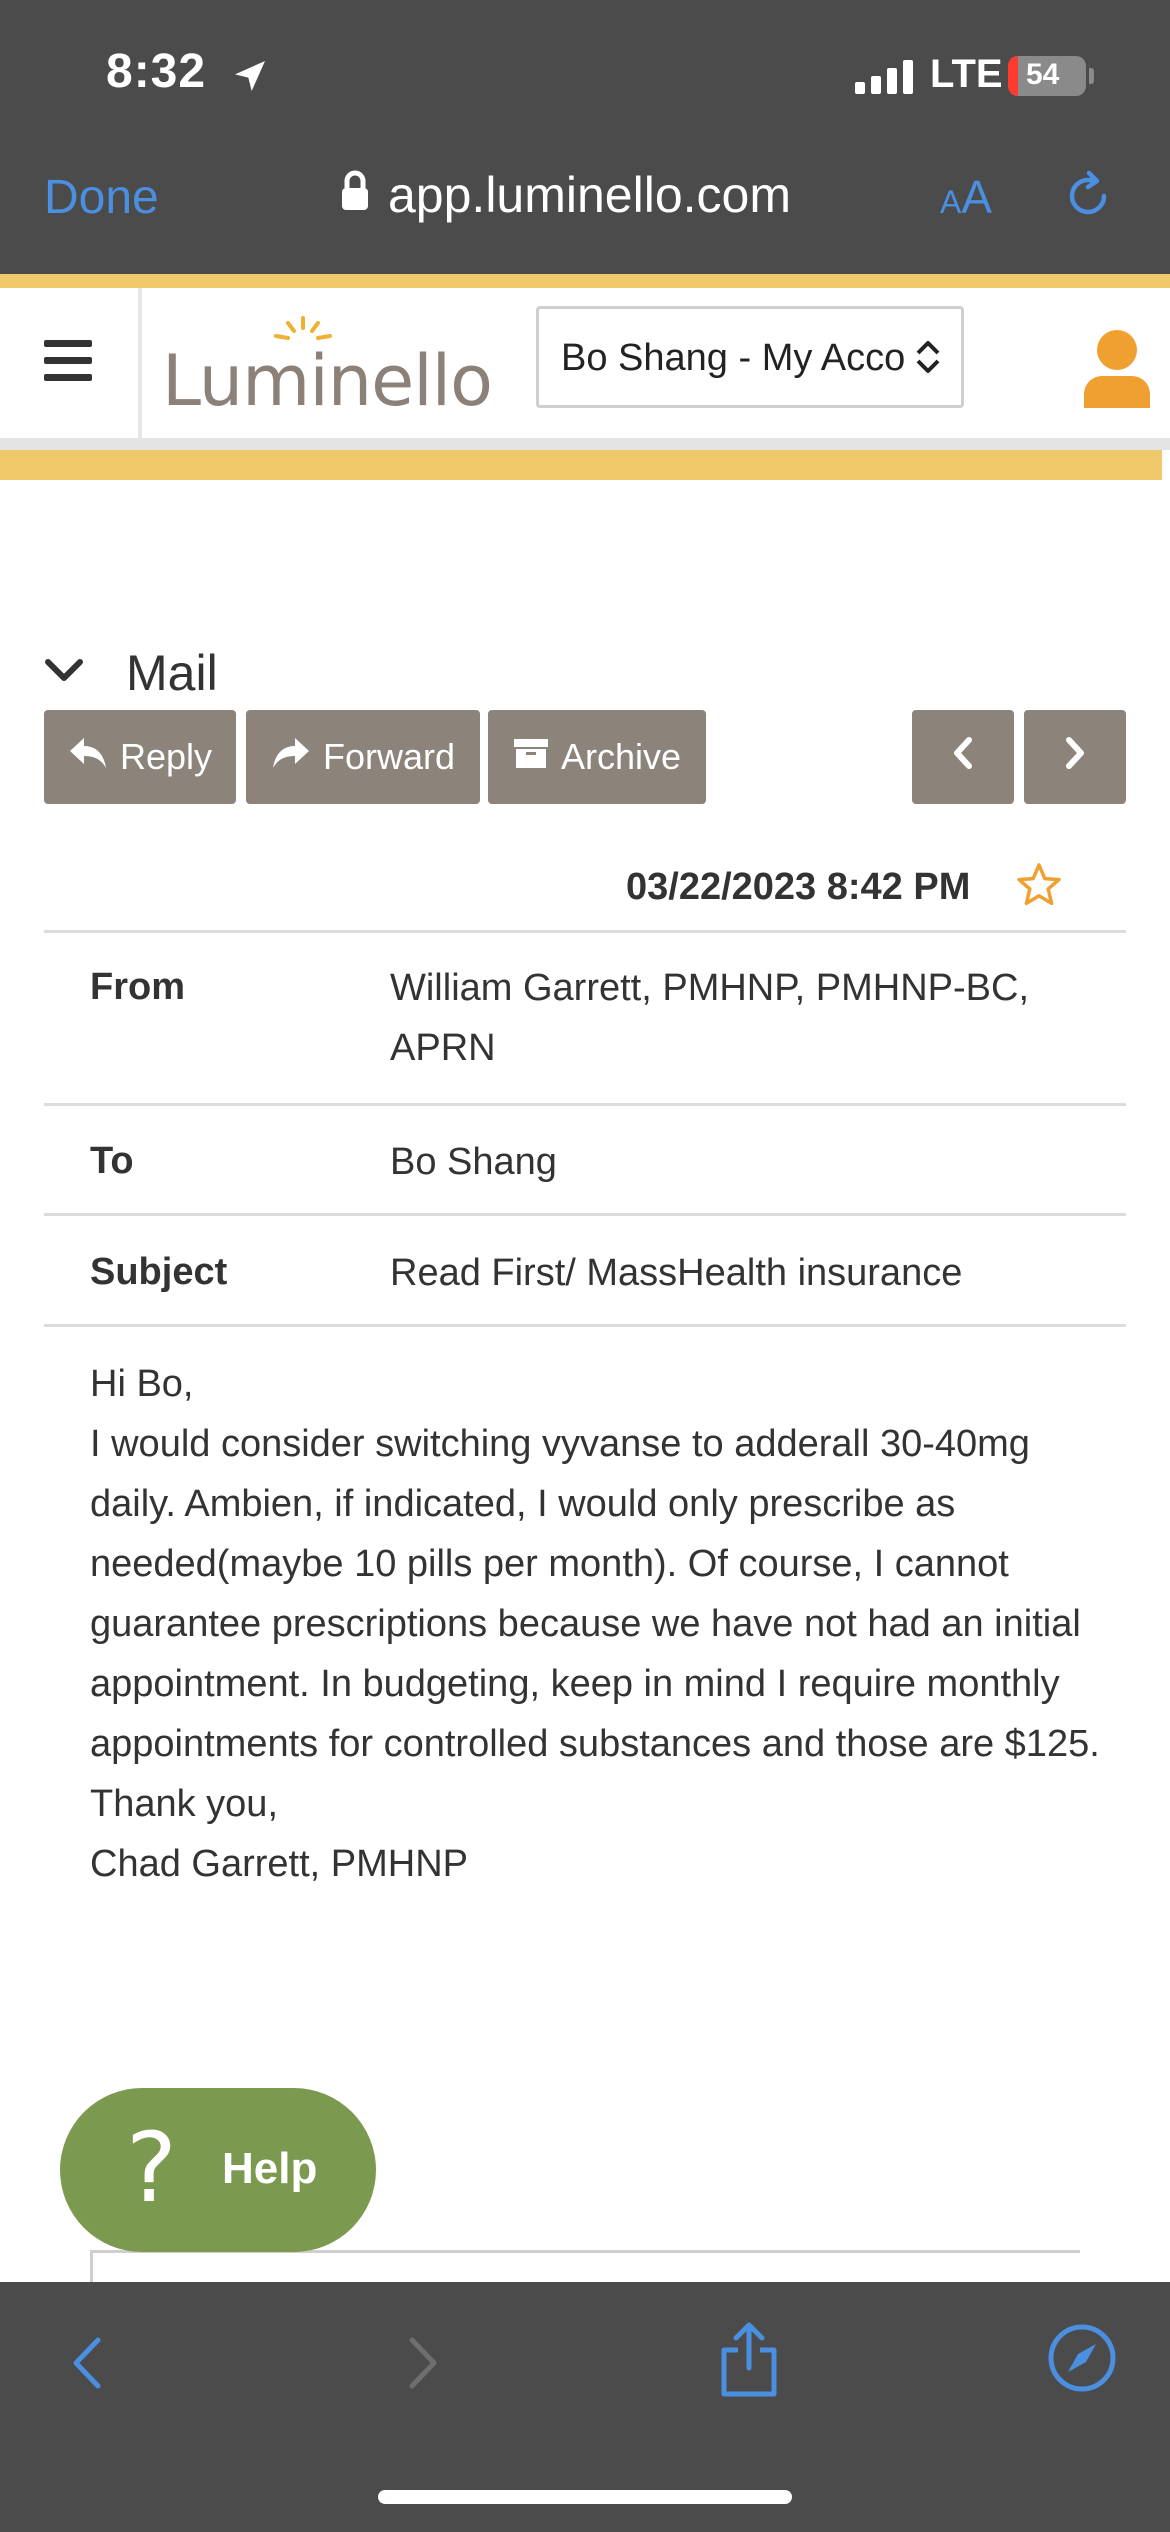  What do you see at coordinates (423, 2365) in the screenshot?
I see `forward-icon` at bounding box center [423, 2365].